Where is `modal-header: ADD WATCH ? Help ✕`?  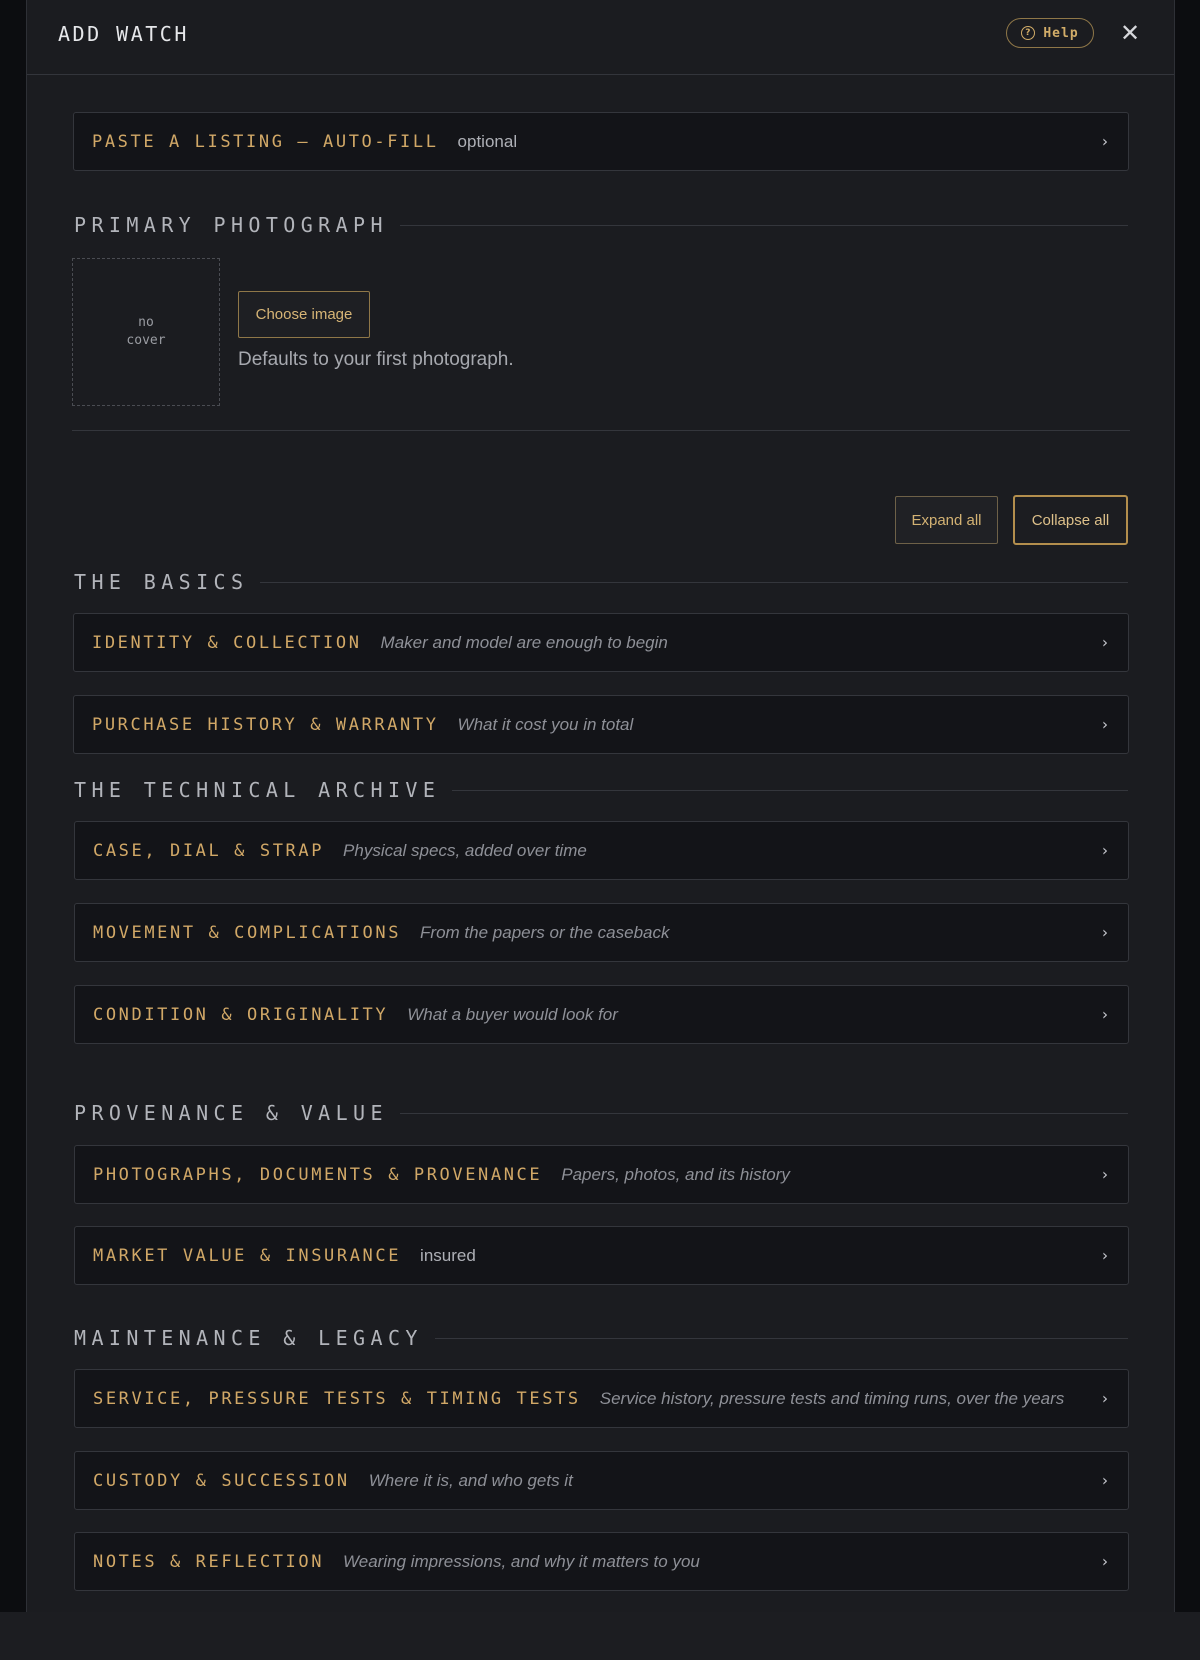
modal-header: ADD WATCH ? Help ✕ is located at coordinates (600, 37).